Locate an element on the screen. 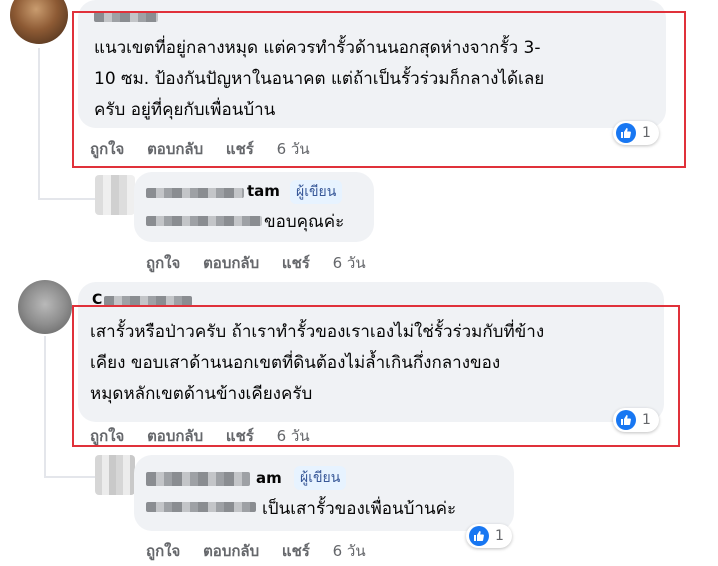  replier-name-suffix: tam is located at coordinates (263, 191).